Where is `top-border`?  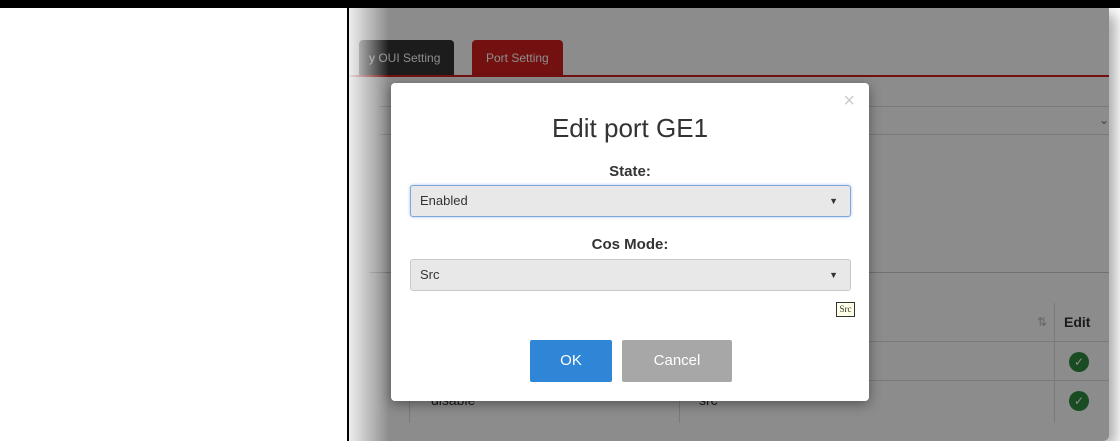 top-border is located at coordinates (560, 4).